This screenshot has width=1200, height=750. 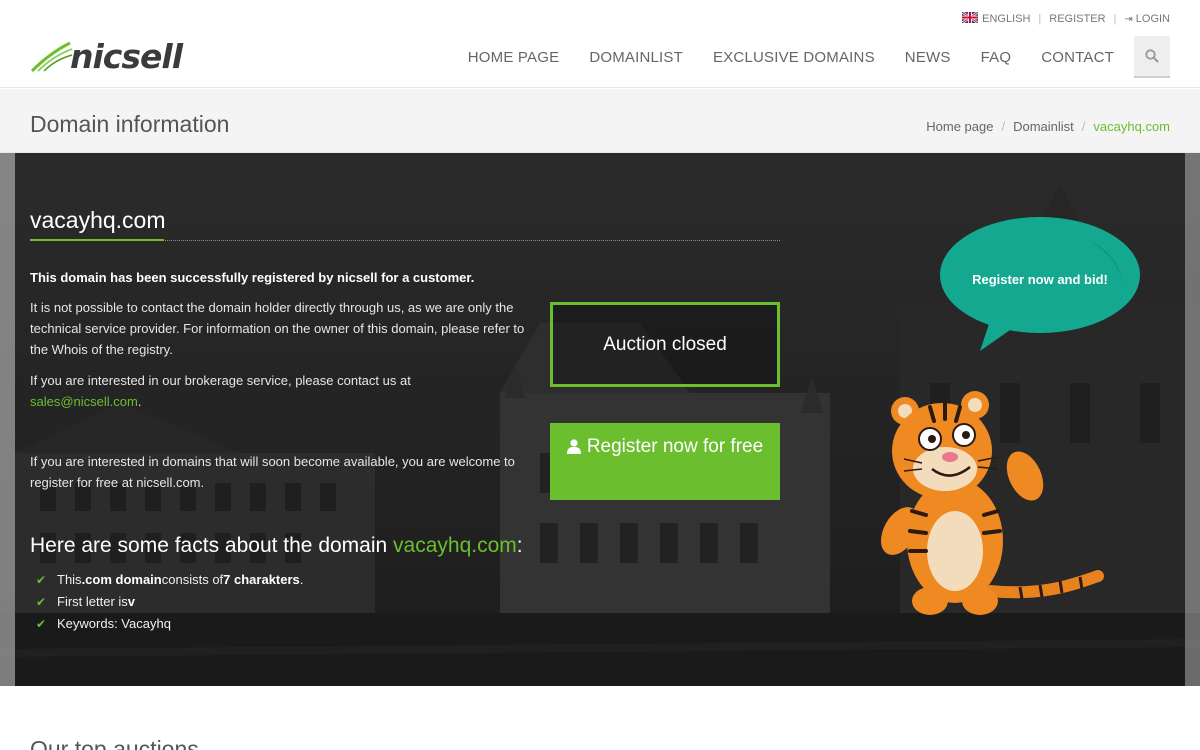 What do you see at coordinates (301, 579) in the screenshot?
I see `fact-text: .` at bounding box center [301, 579].